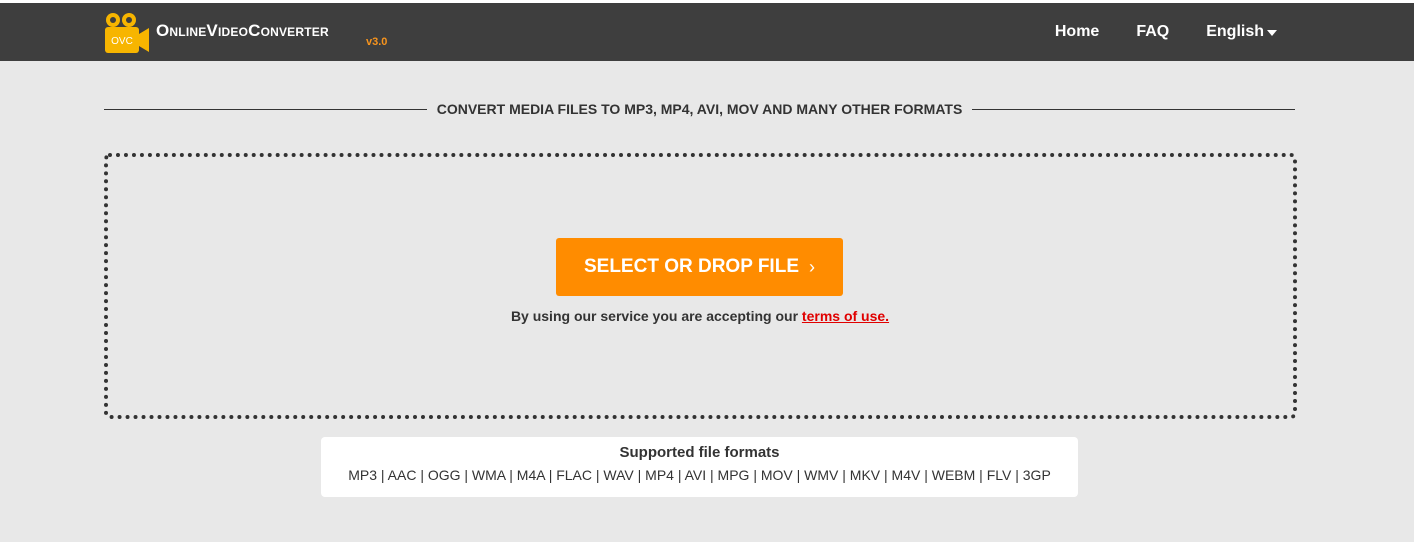  I want to click on site-logo: OVC OnlineVideoConverter v3.0, so click(245, 33).